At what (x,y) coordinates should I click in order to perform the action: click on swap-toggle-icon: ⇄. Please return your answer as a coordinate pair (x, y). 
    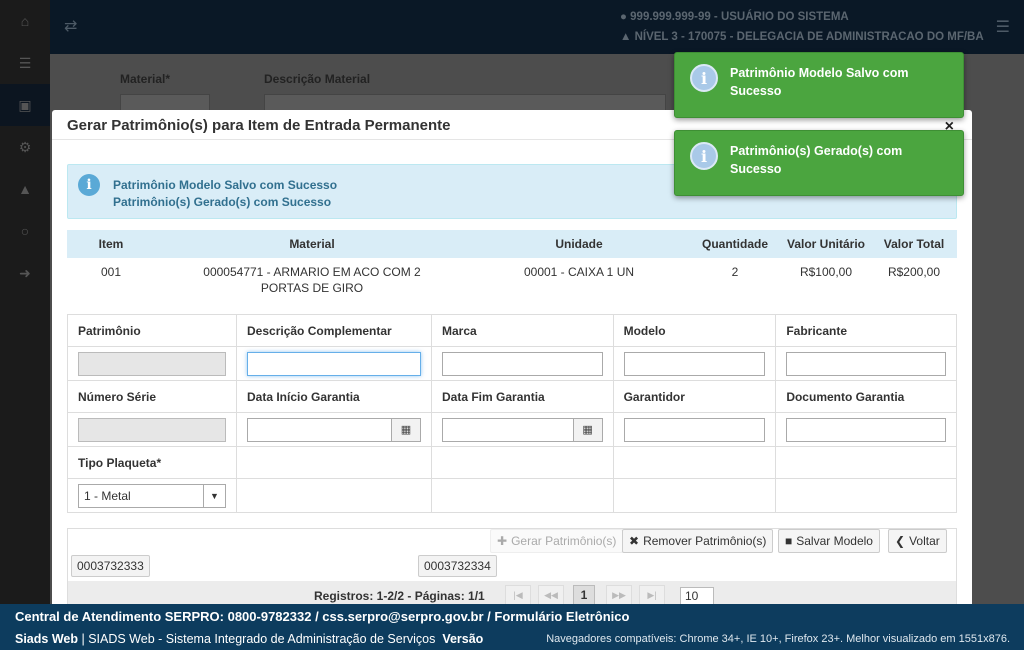
    Looking at the image, I should click on (70, 26).